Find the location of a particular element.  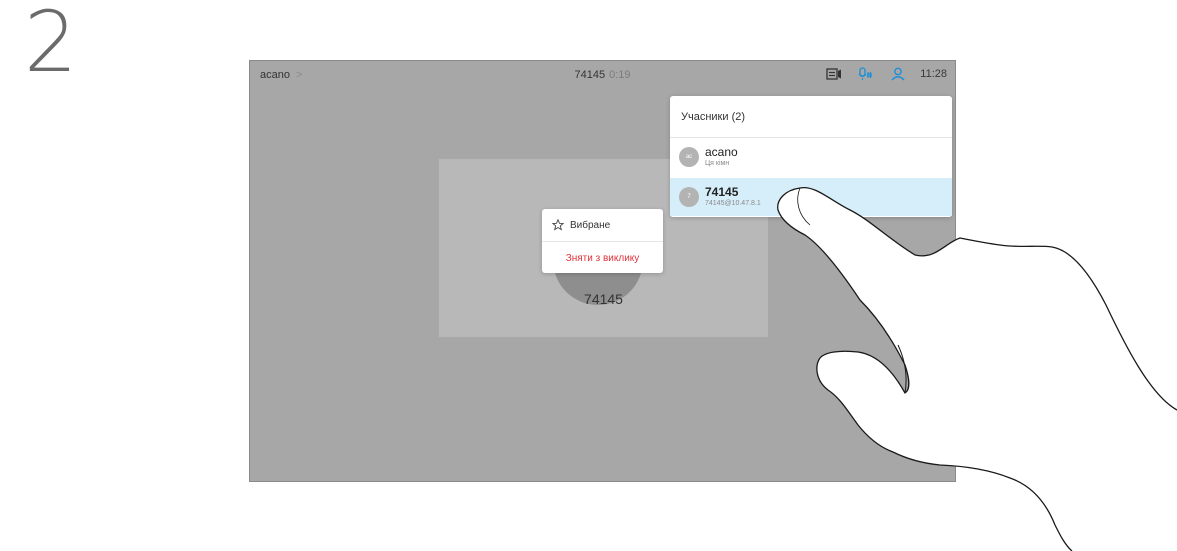

participant-subtitle: 74145@10.47.8.1 is located at coordinates (733, 203).